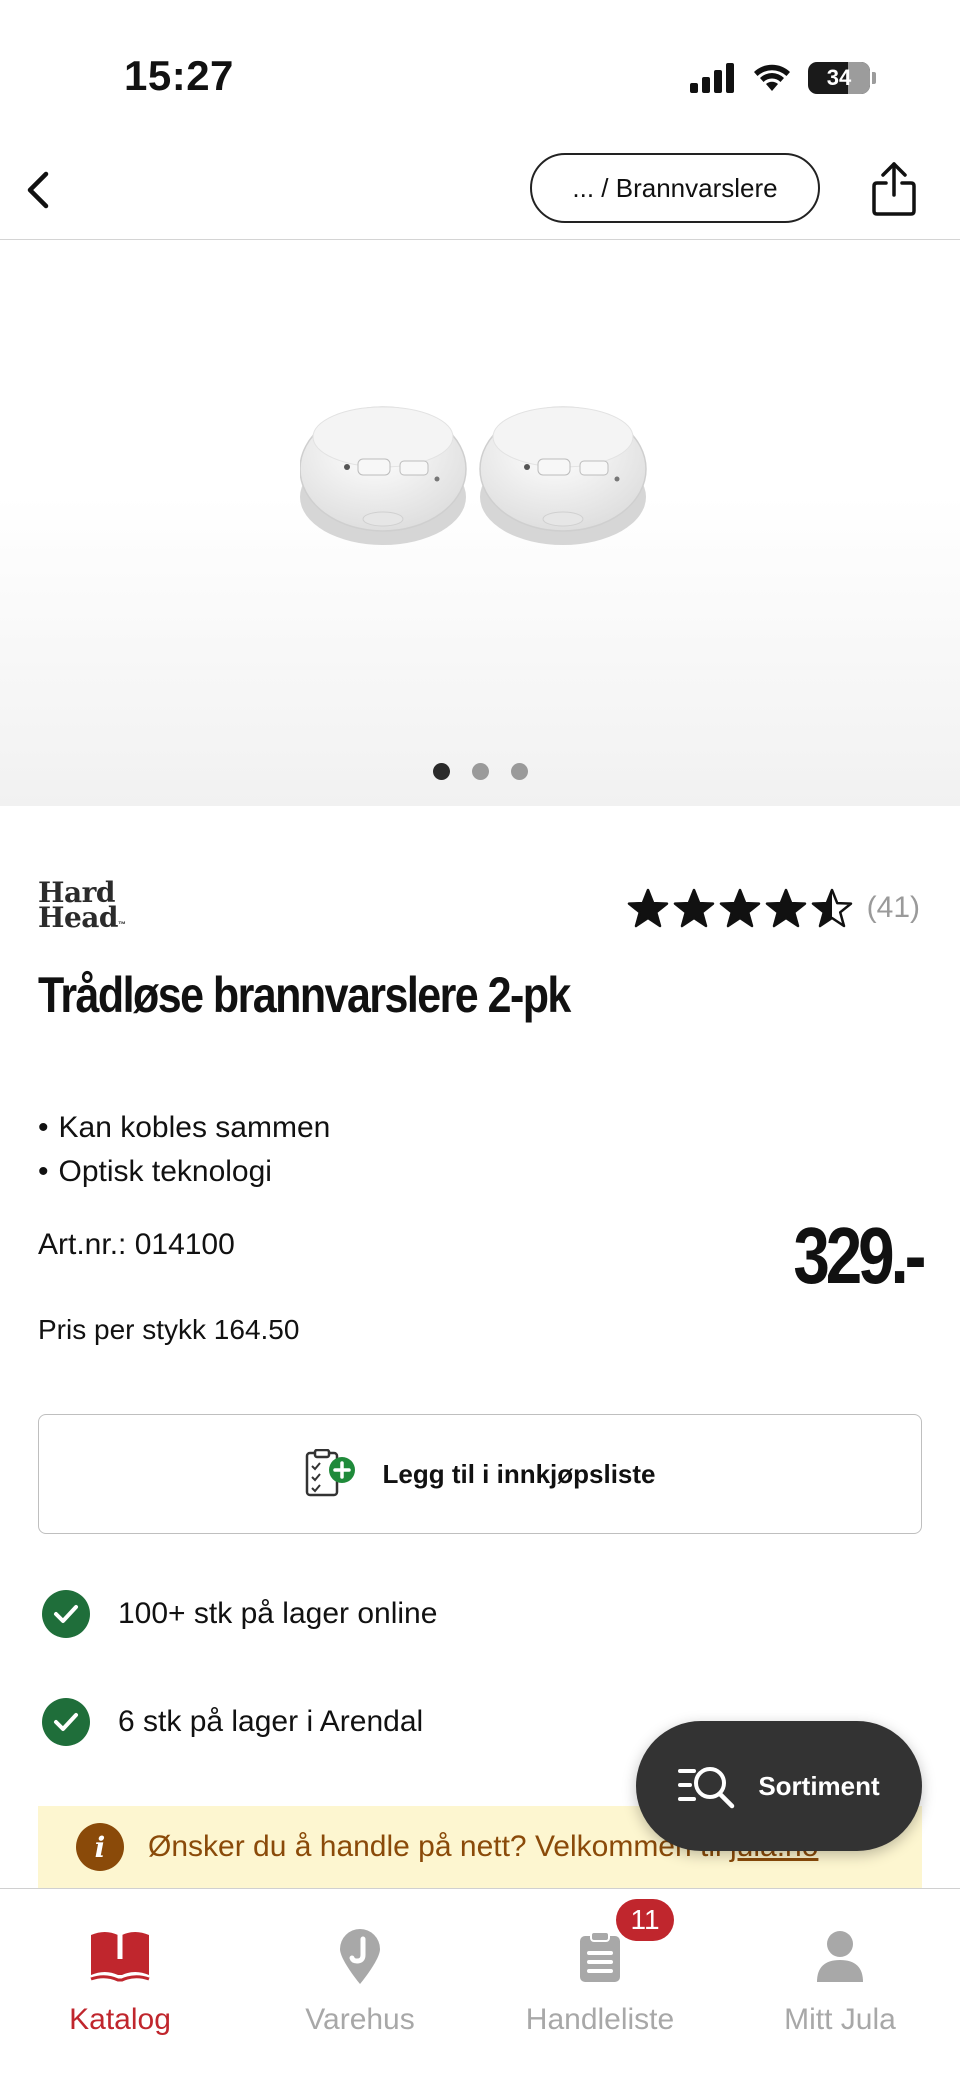  What do you see at coordinates (840, 1988) in the screenshot?
I see `tab-mitt-jula: Mitt Jula` at bounding box center [840, 1988].